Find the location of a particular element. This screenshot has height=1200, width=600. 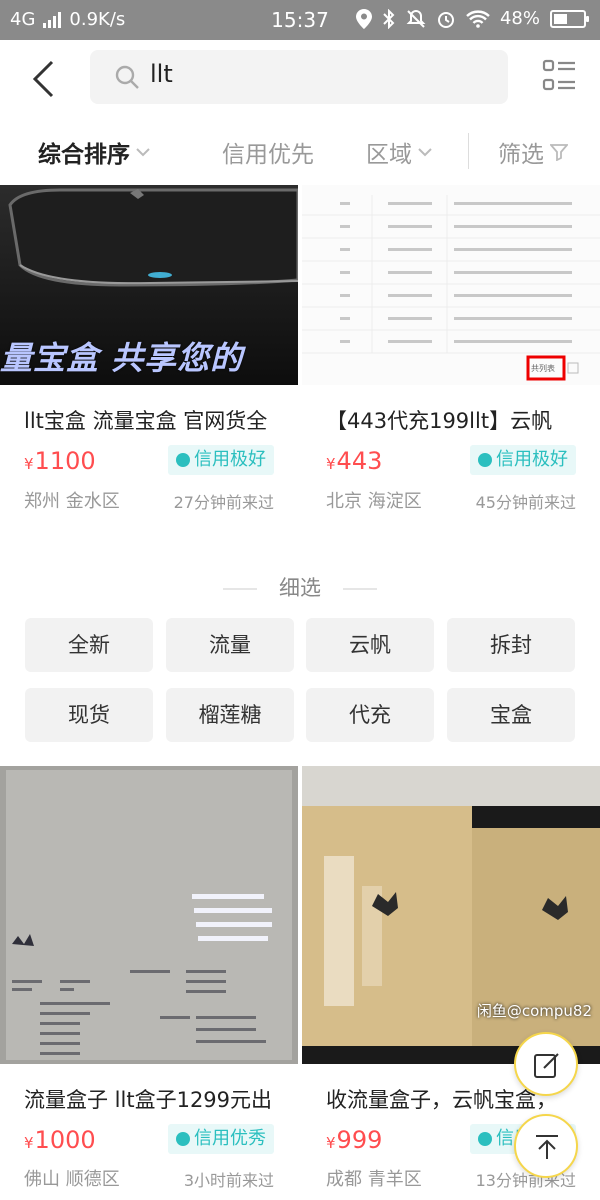

refine-section-title: 细选 is located at coordinates (300, 587).